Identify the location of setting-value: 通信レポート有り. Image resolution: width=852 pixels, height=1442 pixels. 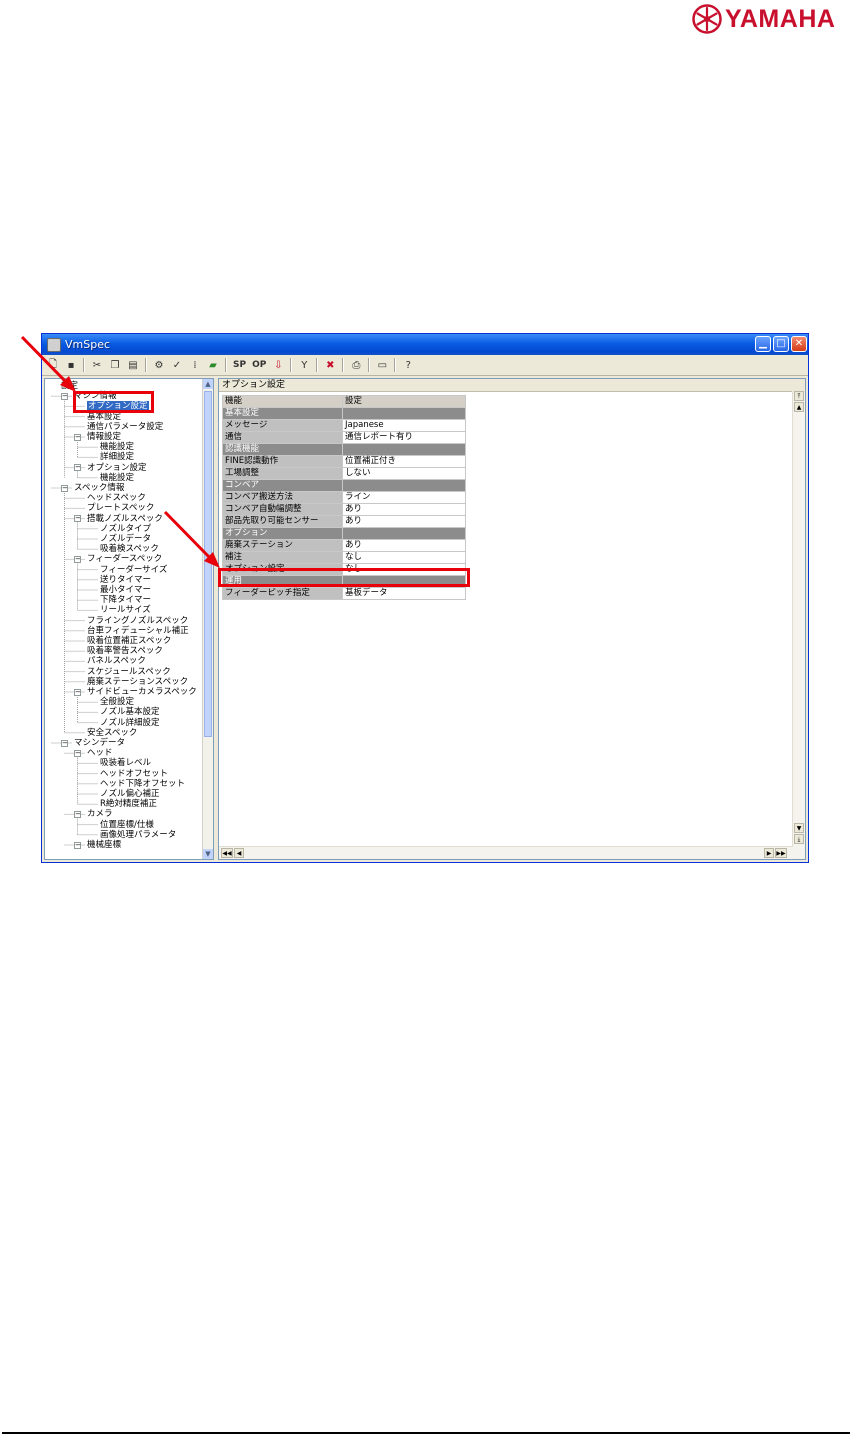
(404, 437).